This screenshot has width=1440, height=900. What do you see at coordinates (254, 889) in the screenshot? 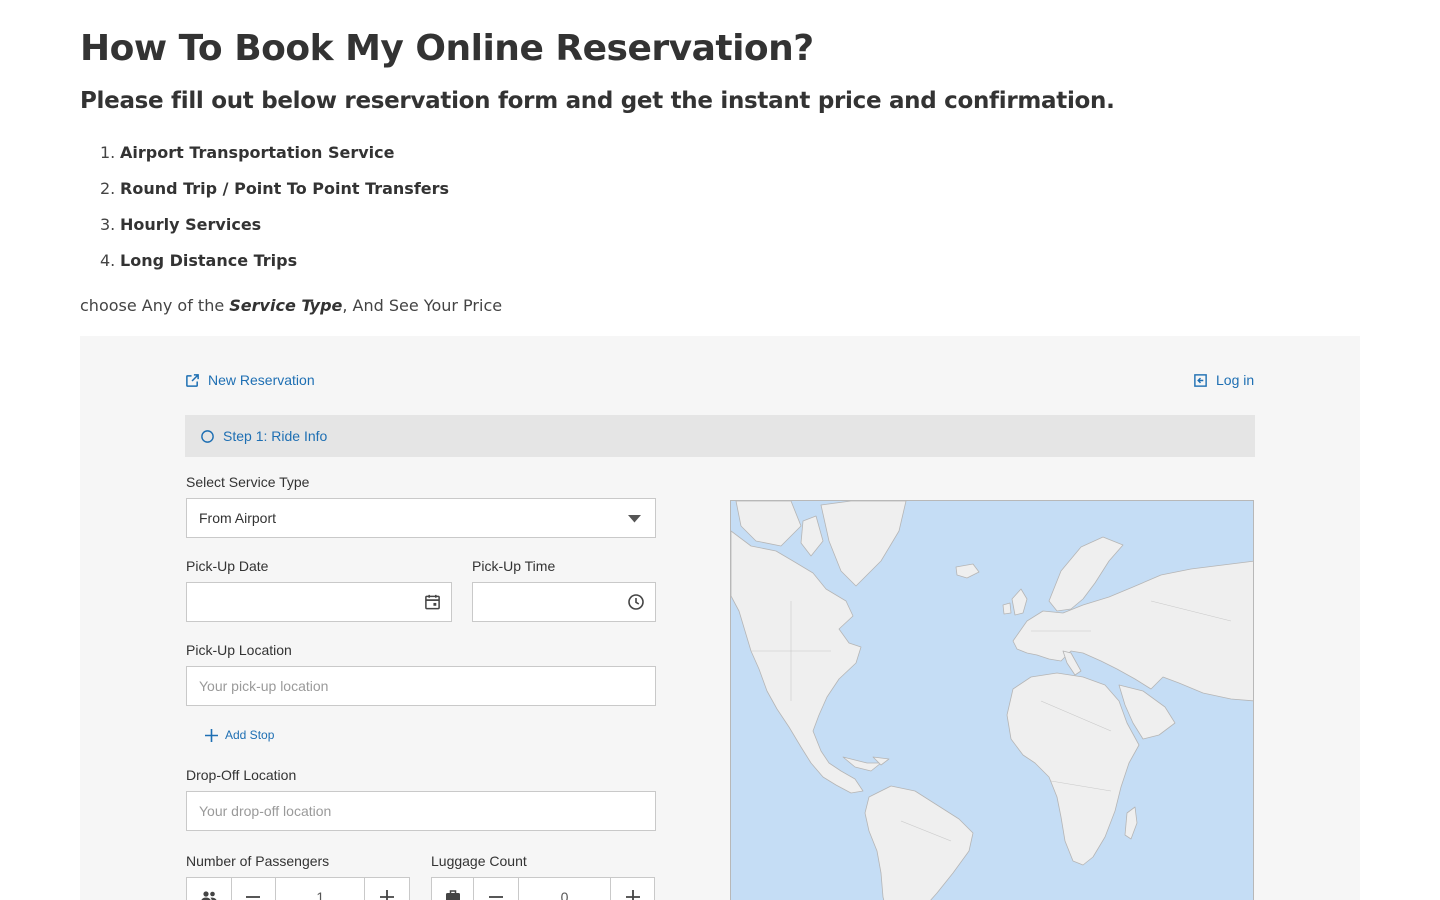
I see `passengers-decrement-button` at bounding box center [254, 889].